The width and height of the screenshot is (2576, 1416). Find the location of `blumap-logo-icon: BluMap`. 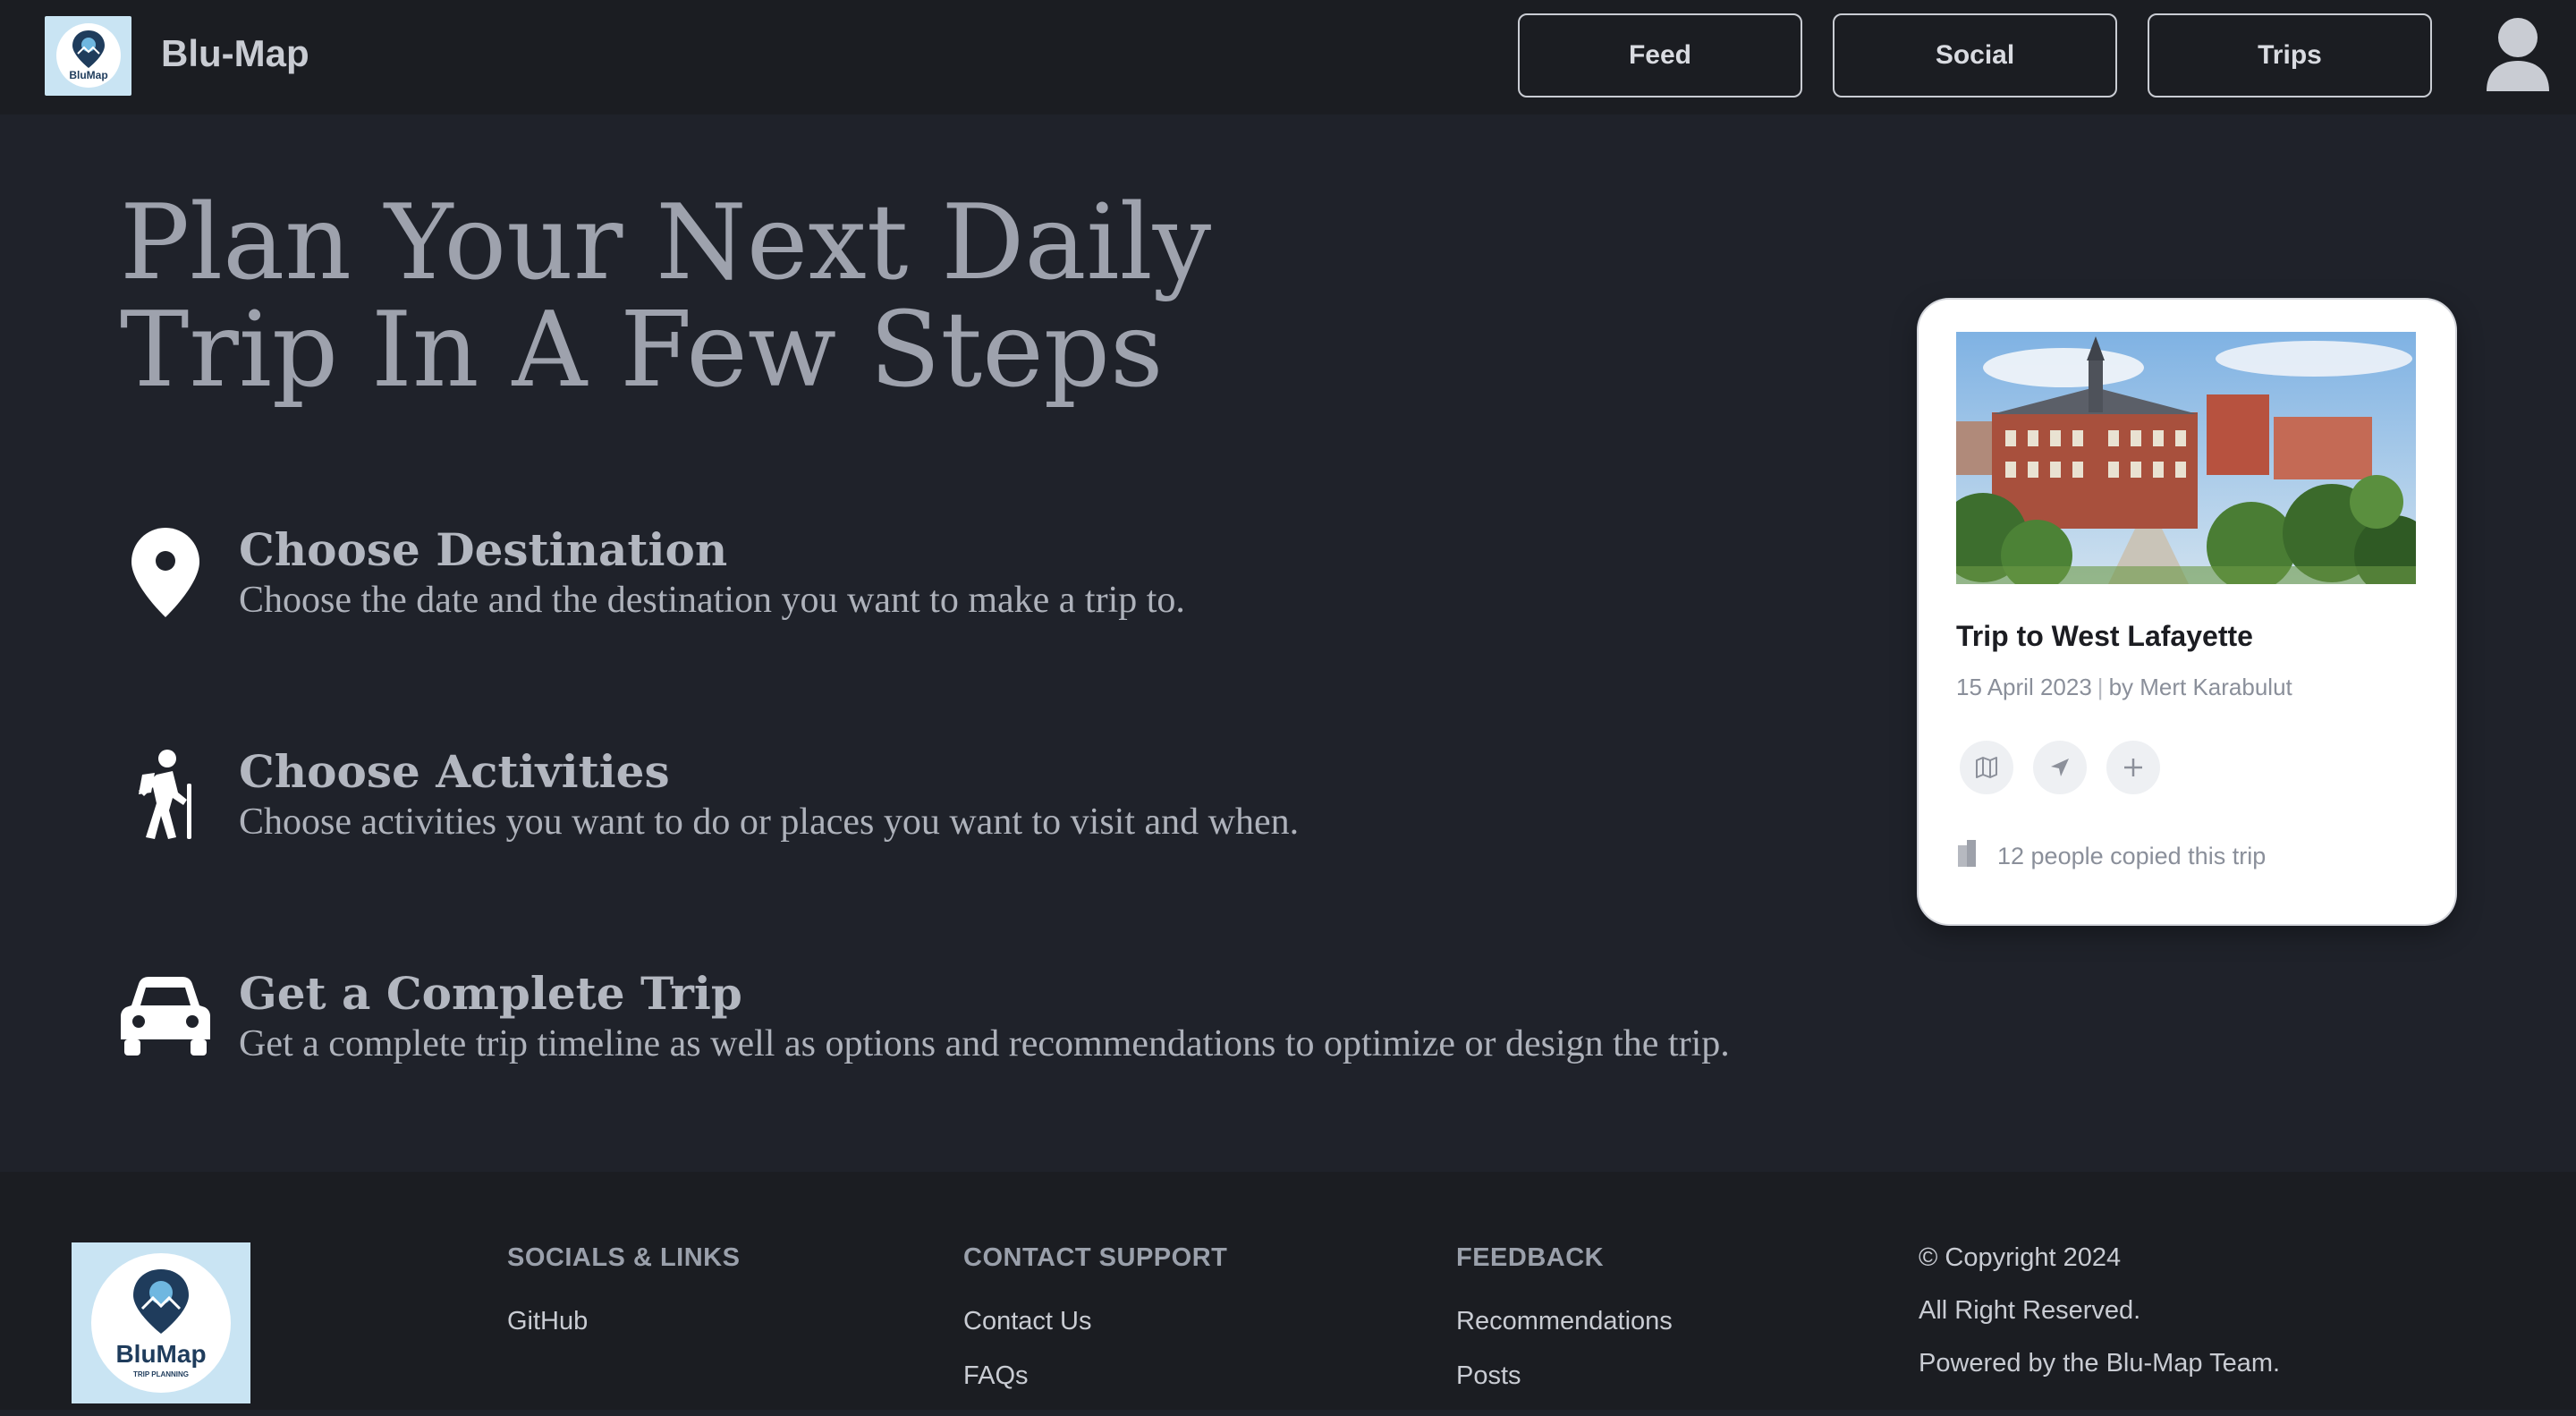

blumap-logo-icon: BluMap is located at coordinates (88, 55).